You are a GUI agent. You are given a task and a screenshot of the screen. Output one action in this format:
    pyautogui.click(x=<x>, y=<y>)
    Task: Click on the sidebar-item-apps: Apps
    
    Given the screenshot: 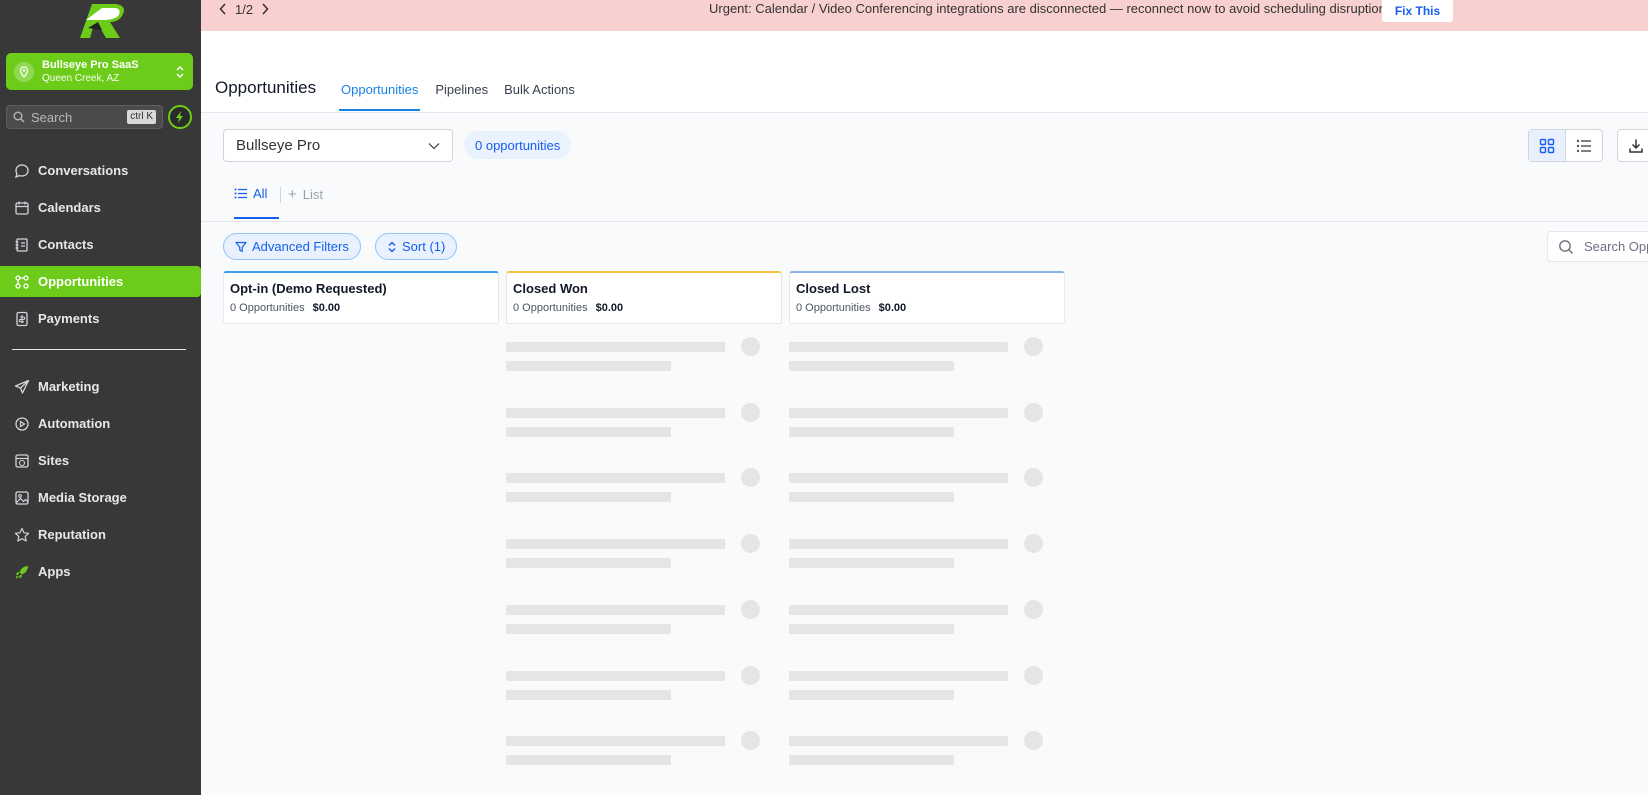 What is the action you would take?
    pyautogui.click(x=100, y=571)
    